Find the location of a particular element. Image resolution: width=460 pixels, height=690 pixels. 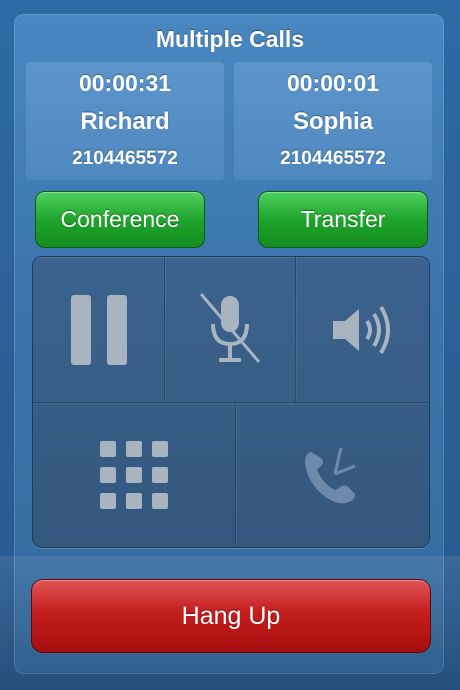

phone-add-icon is located at coordinates (330, 475).